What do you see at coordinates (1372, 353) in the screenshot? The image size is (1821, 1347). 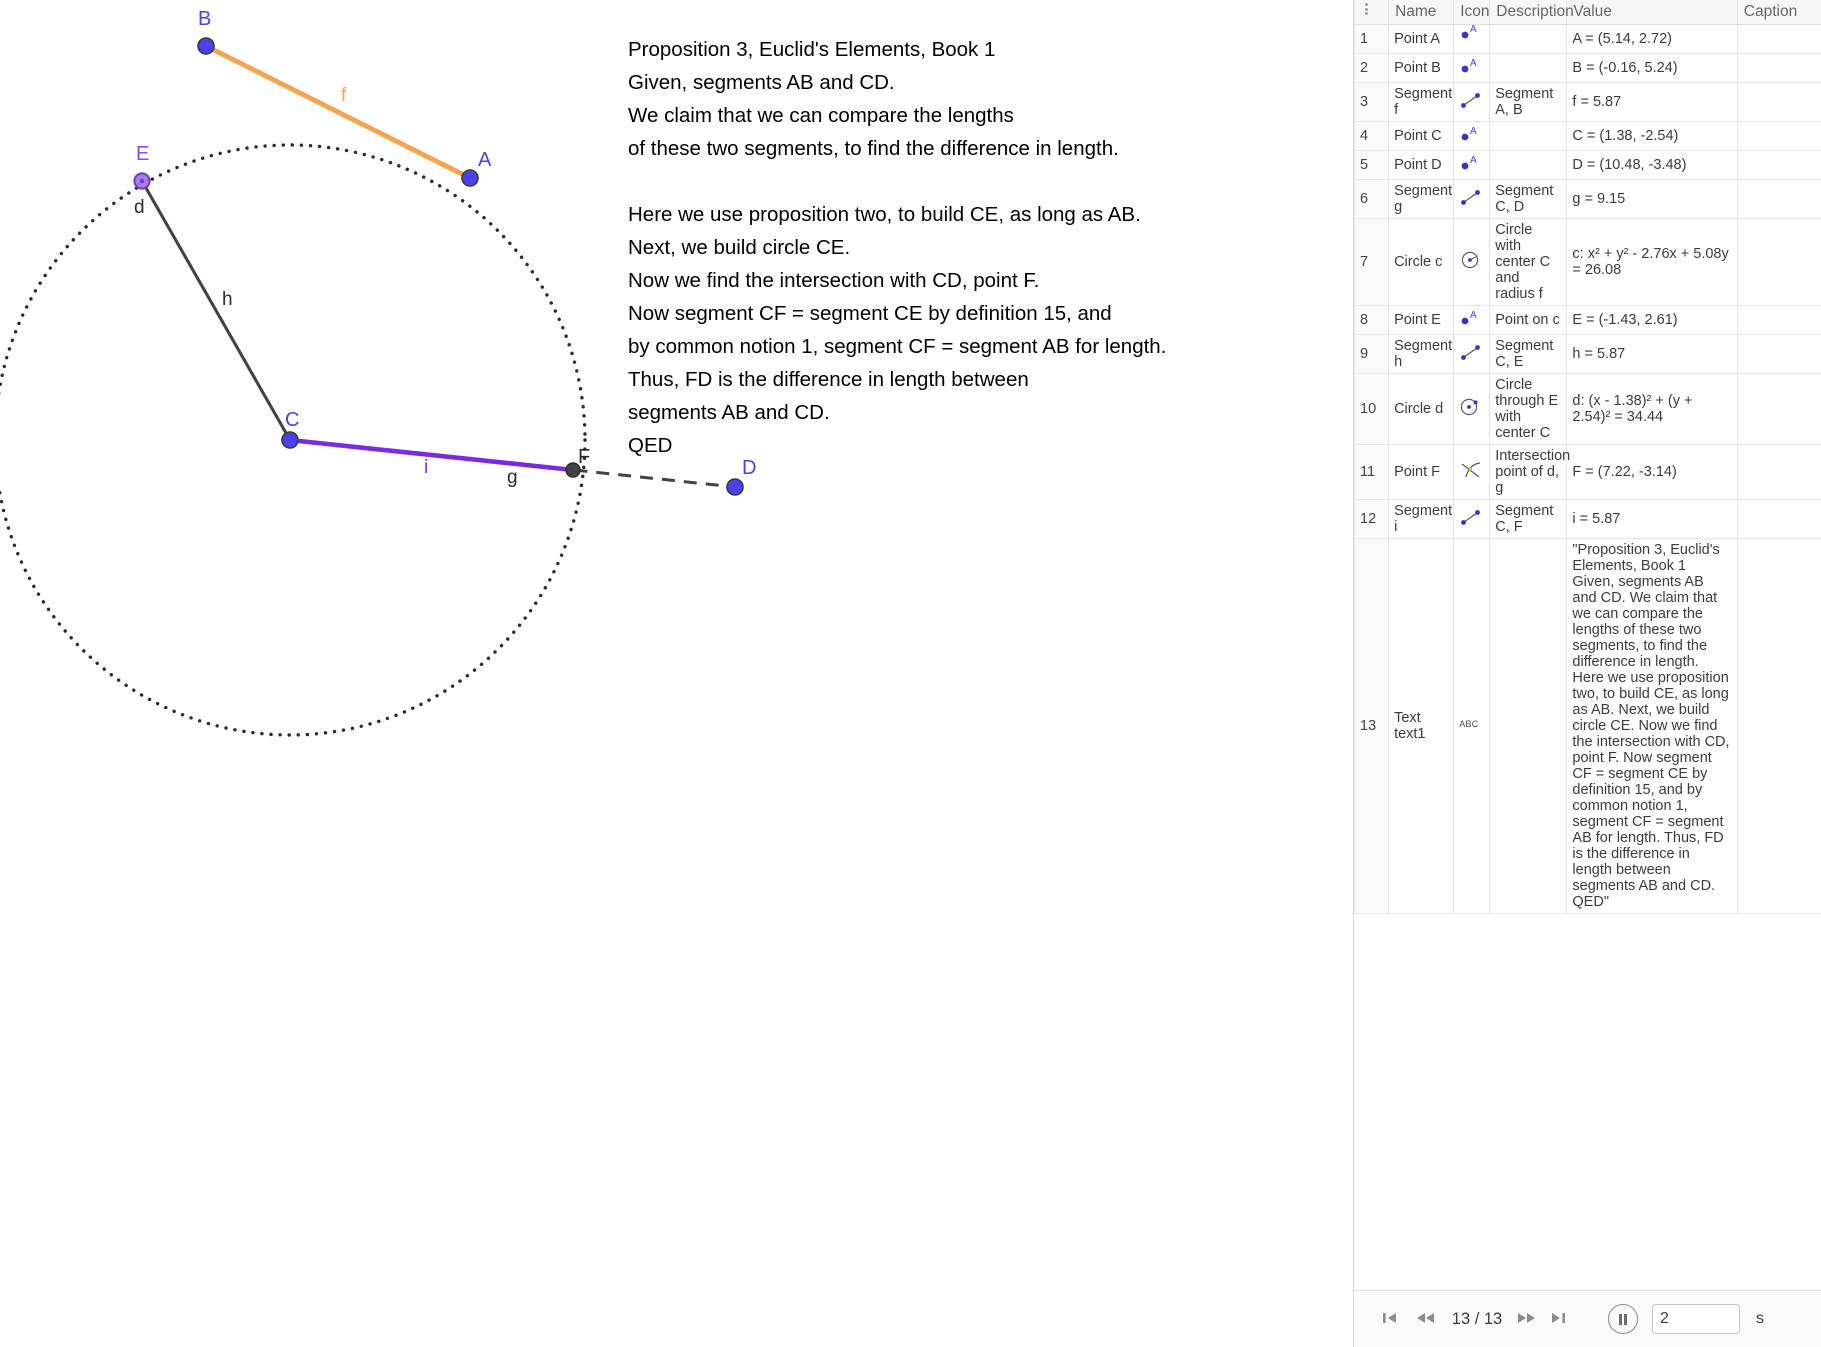 I see `row-number: 9` at bounding box center [1372, 353].